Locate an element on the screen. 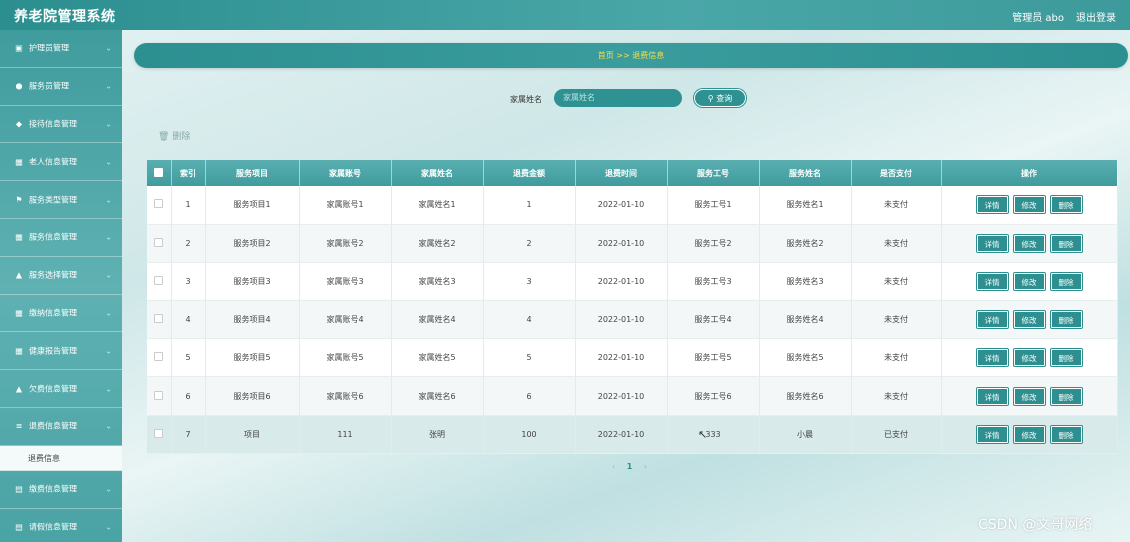  sidebar-item-label: 服务类型管理 is located at coordinates (53, 200).